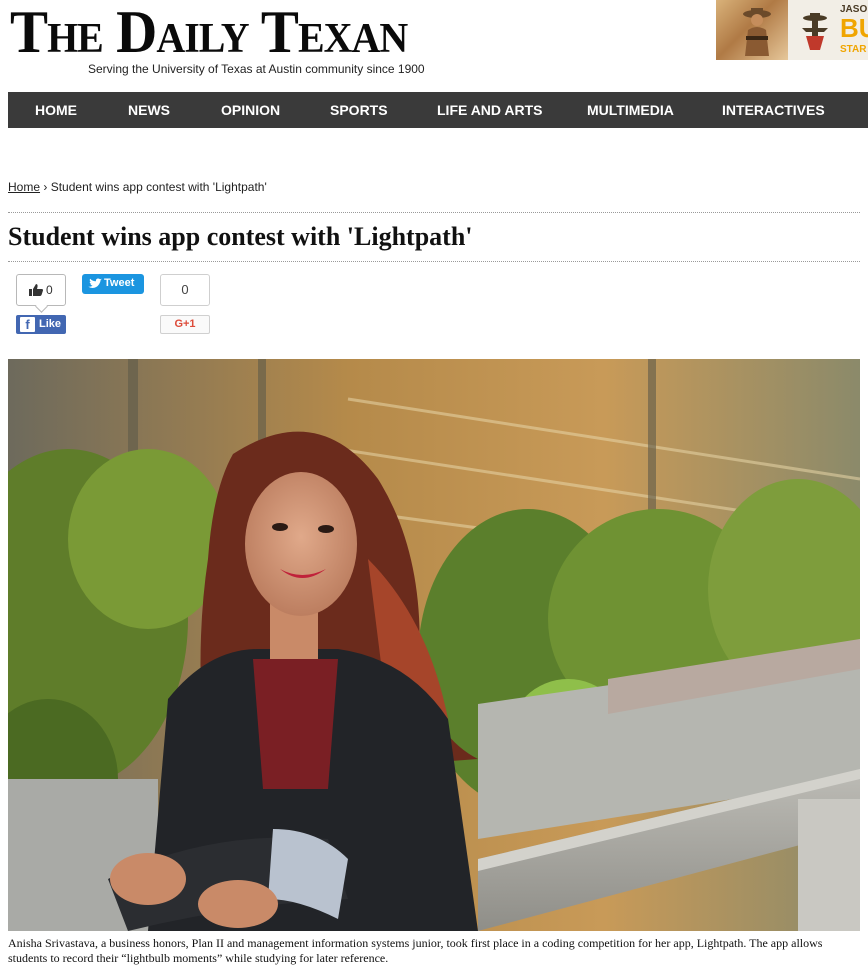  Describe the element at coordinates (209, 32) in the screenshot. I see `site-title: The Daily Texan` at that location.